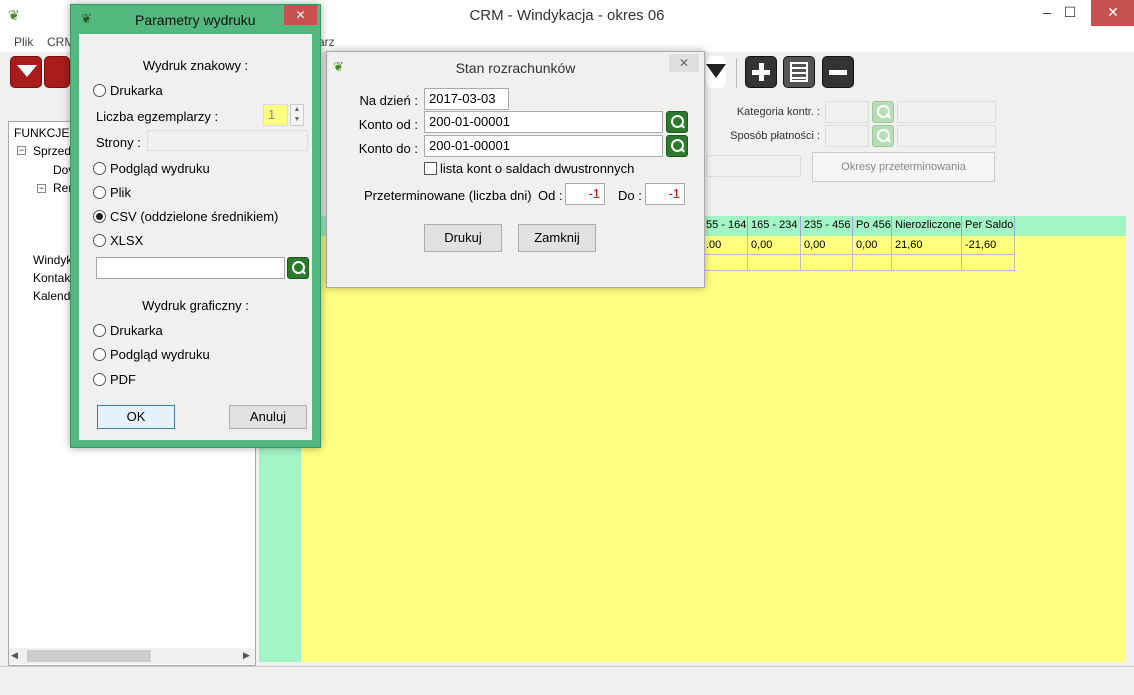  I want to click on funnel-dark-icon, so click(716, 71).